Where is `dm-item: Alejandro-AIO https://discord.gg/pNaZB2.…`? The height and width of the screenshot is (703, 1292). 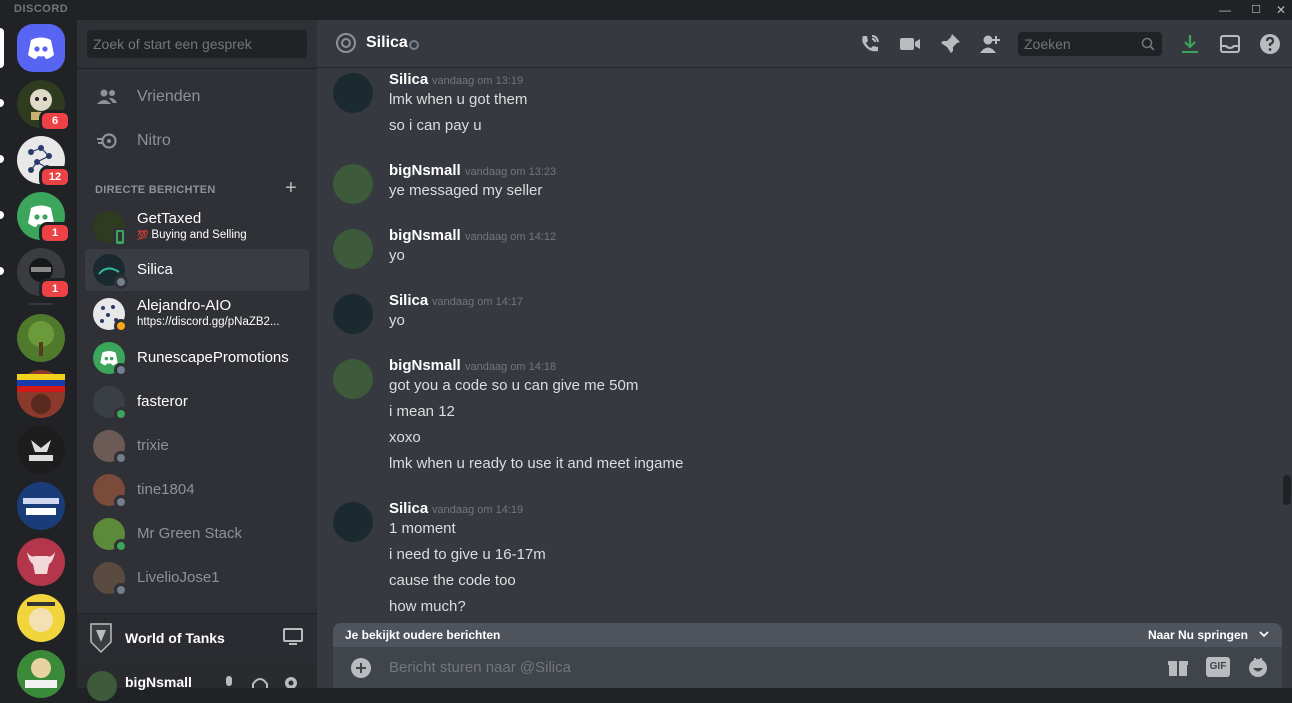 dm-item: Alejandro-AIO https://discord.gg/pNaZB2.… is located at coordinates (197, 314).